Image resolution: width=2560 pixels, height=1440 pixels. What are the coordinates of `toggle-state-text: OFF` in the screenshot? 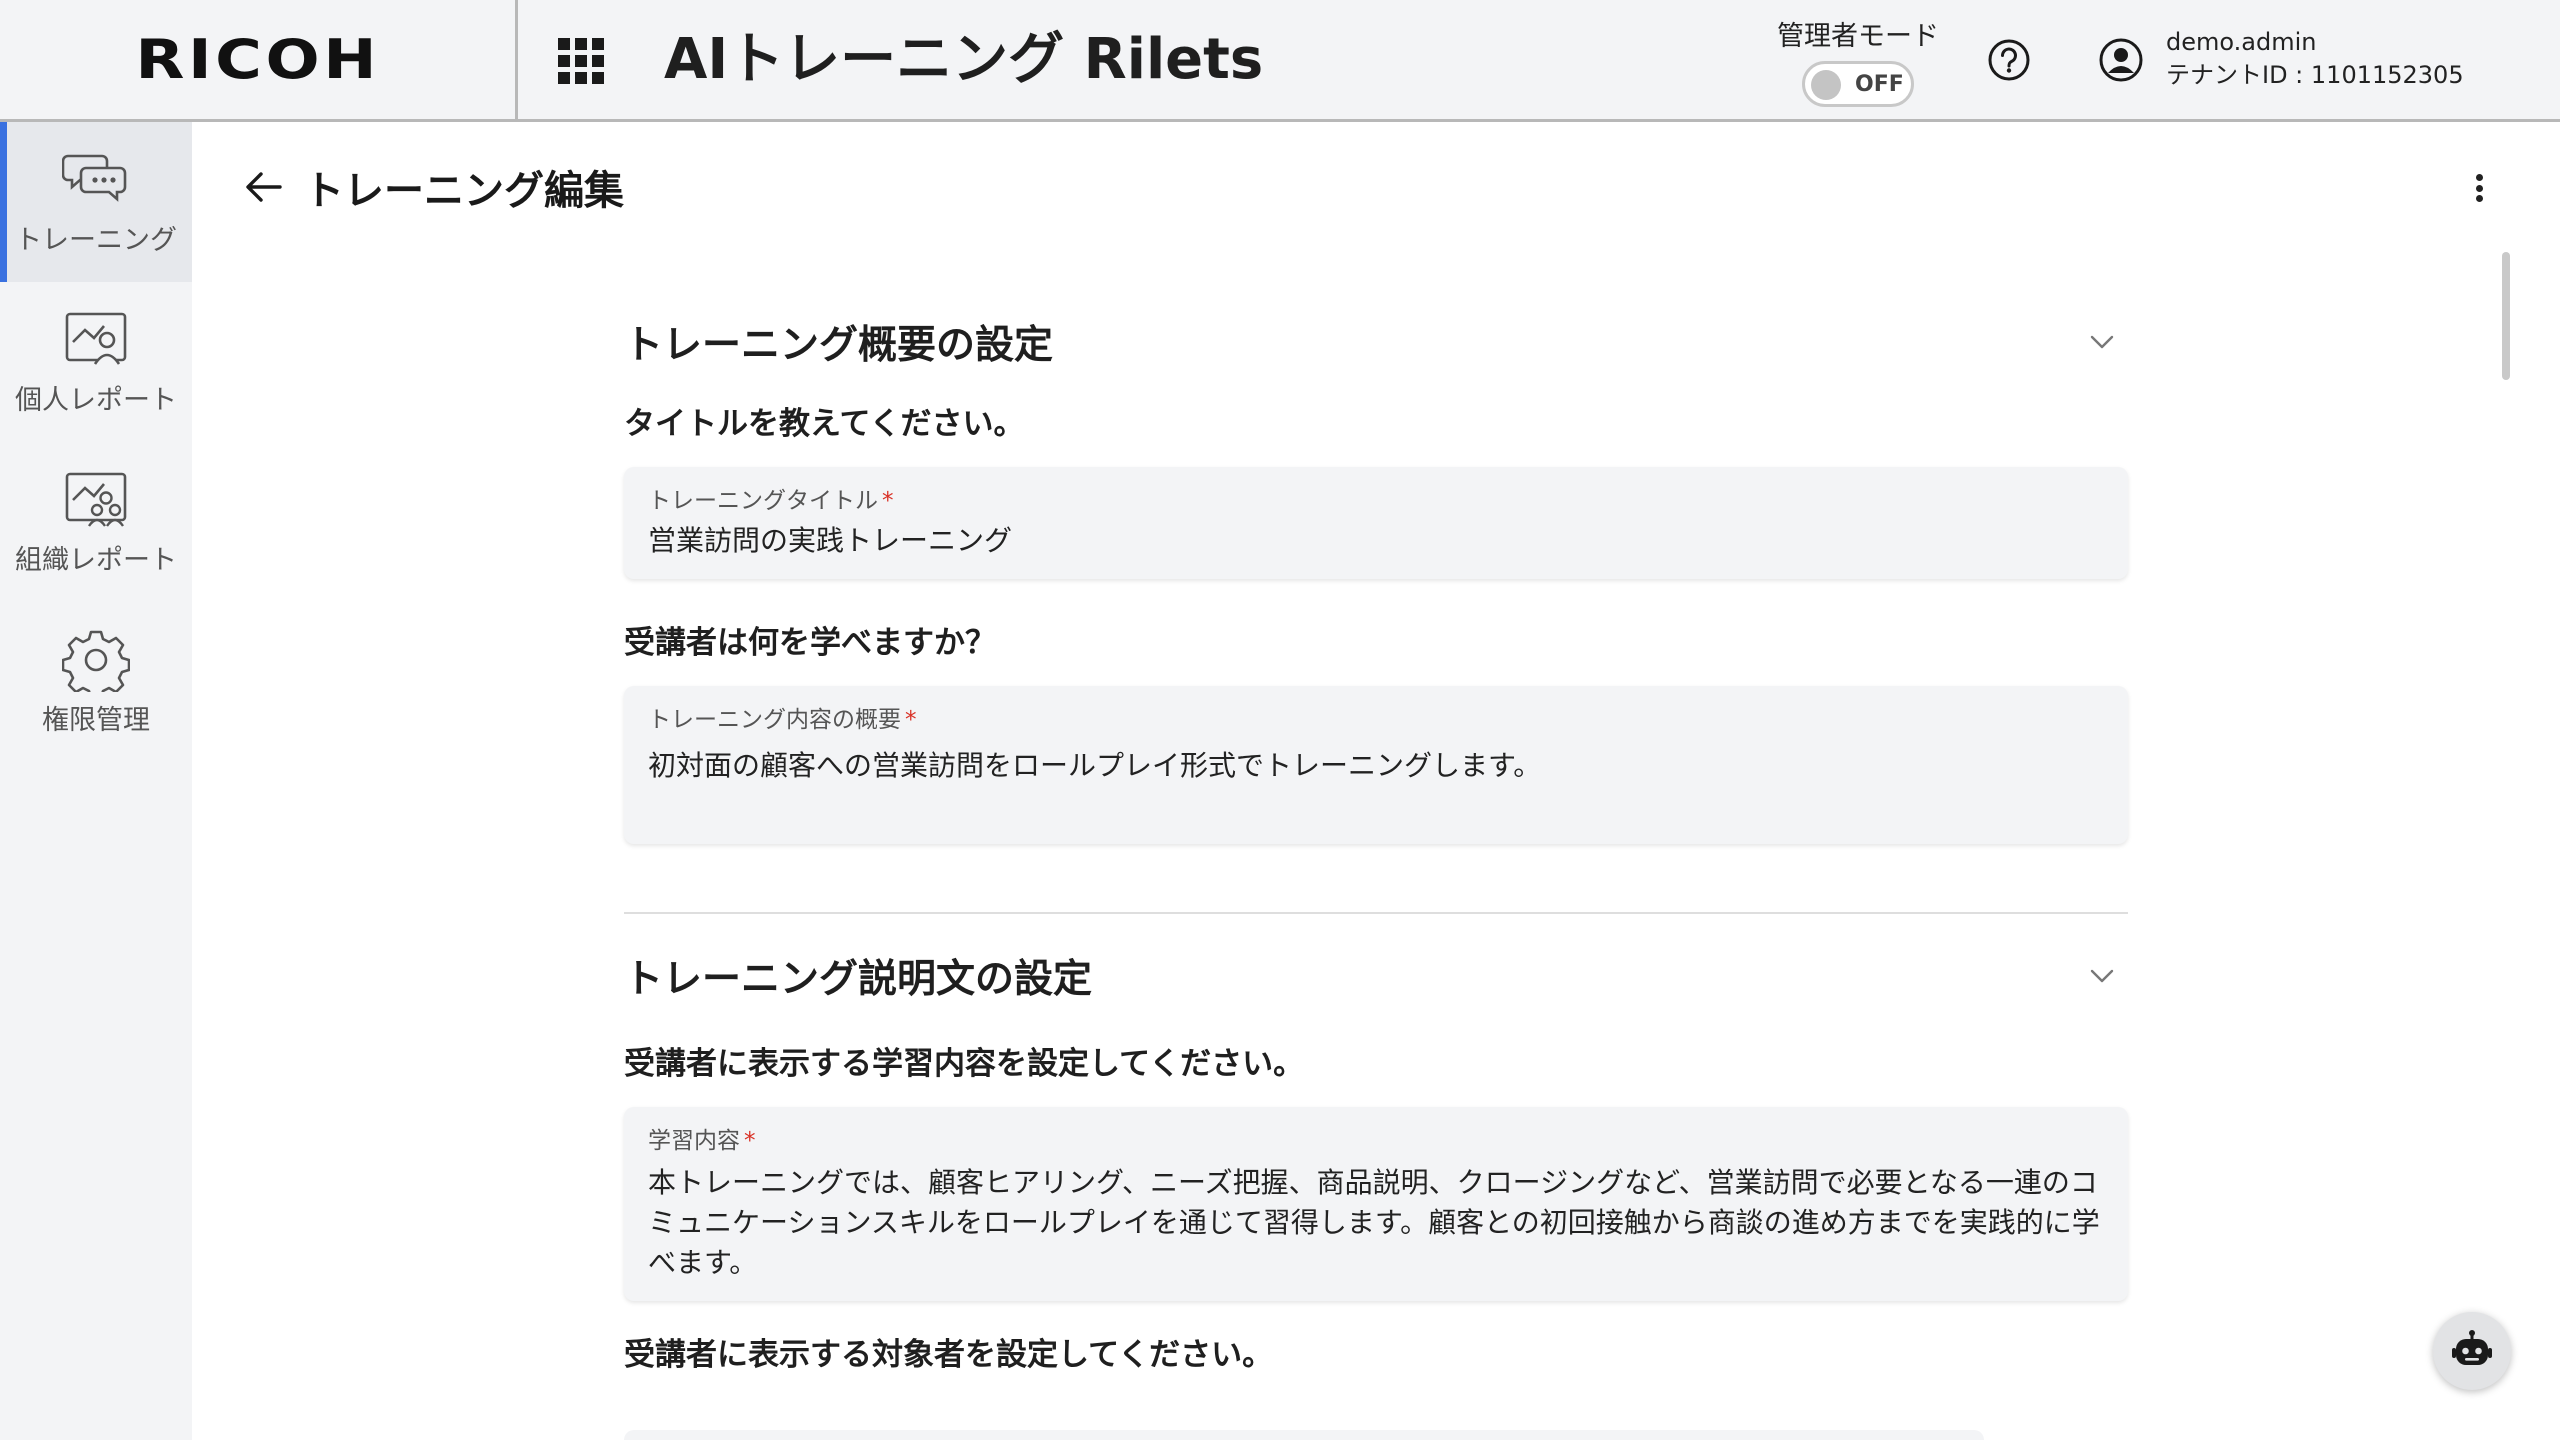 It's located at (1879, 84).